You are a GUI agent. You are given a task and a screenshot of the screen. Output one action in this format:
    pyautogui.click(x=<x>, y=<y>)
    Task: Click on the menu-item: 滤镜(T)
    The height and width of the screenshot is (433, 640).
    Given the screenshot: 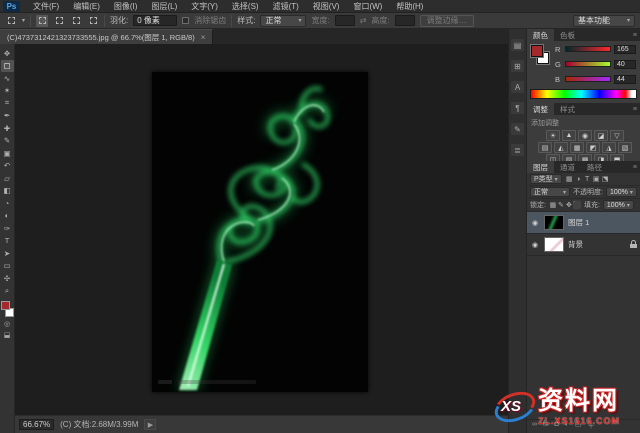 What is the action you would take?
    pyautogui.click(x=286, y=6)
    